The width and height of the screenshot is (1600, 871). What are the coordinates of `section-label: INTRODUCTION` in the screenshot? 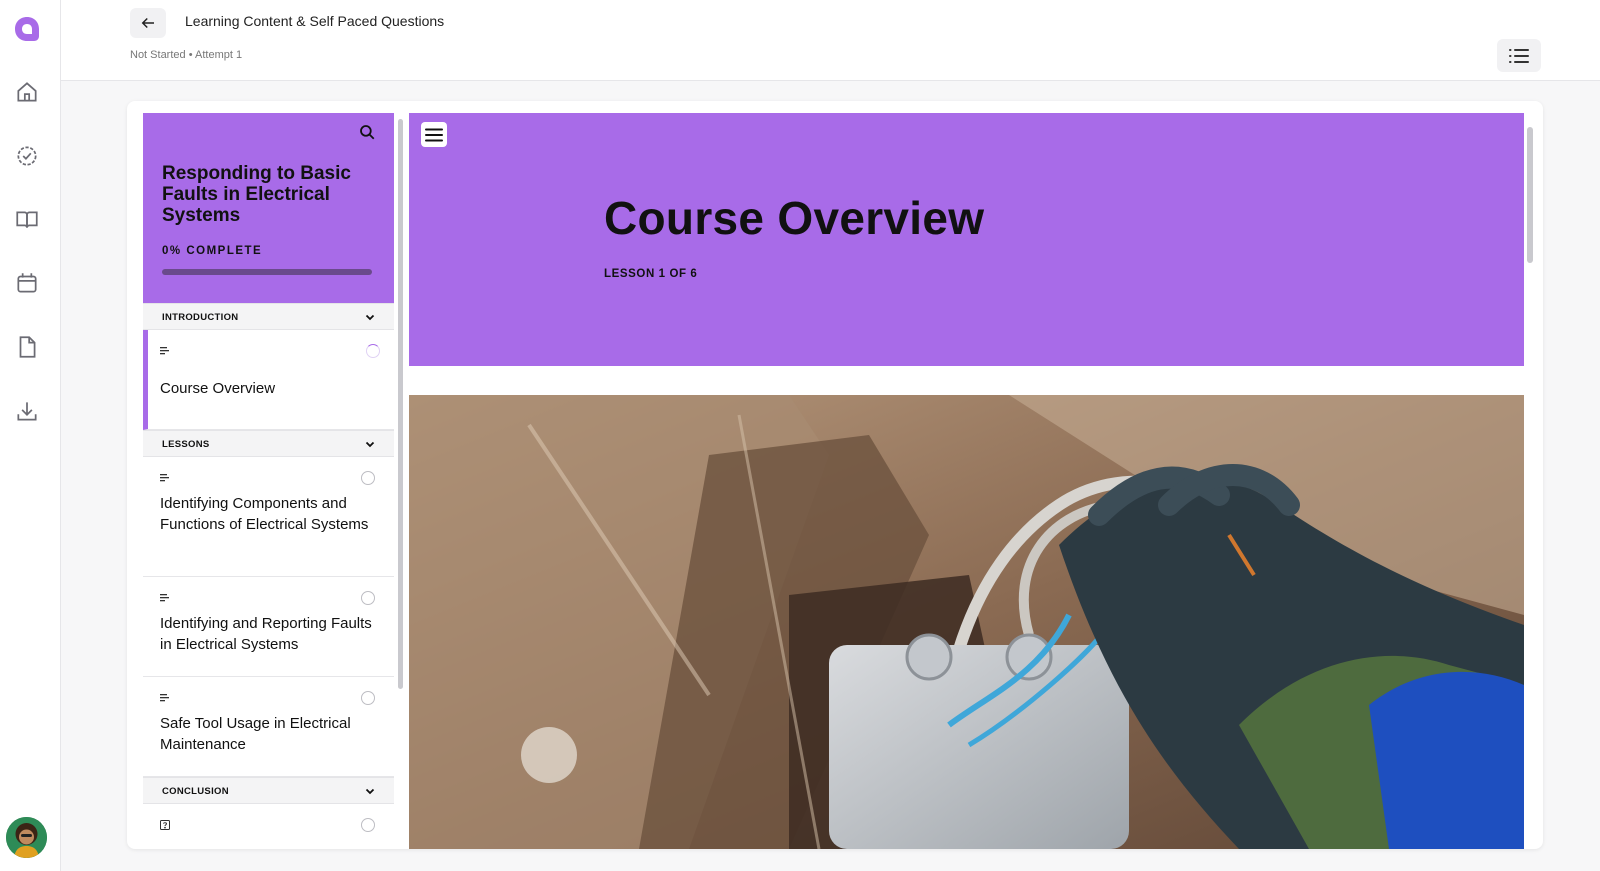 It's located at (200, 317).